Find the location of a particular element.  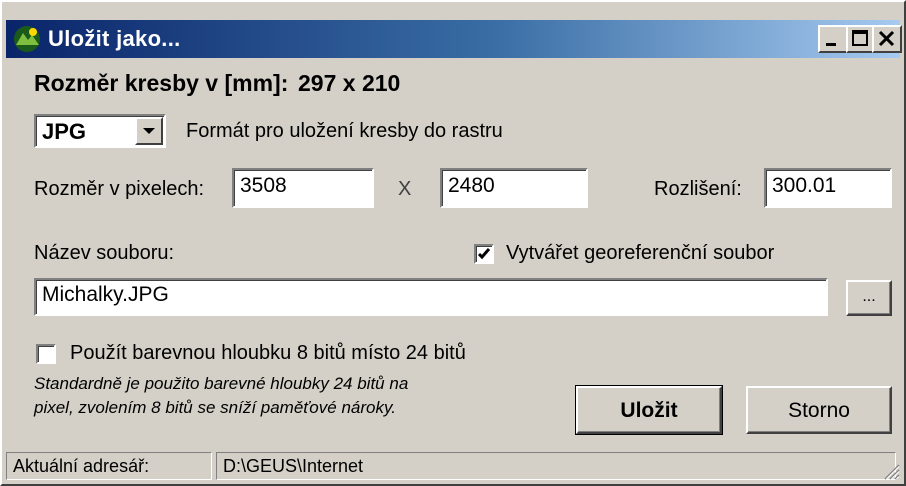

chevron-down-icon is located at coordinates (149, 131).